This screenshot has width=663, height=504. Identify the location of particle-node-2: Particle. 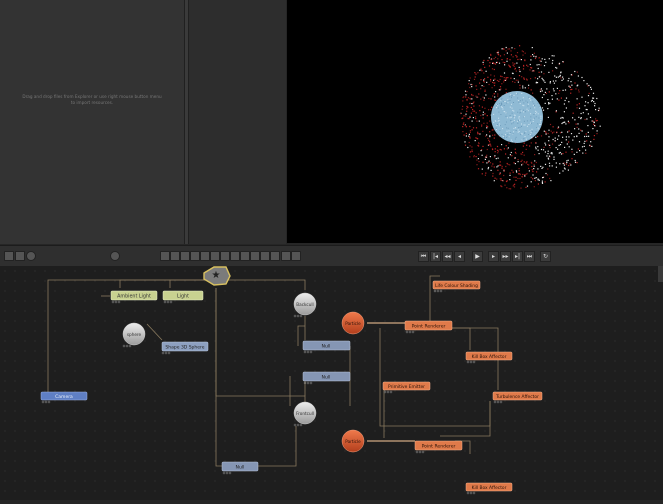
(353, 441).